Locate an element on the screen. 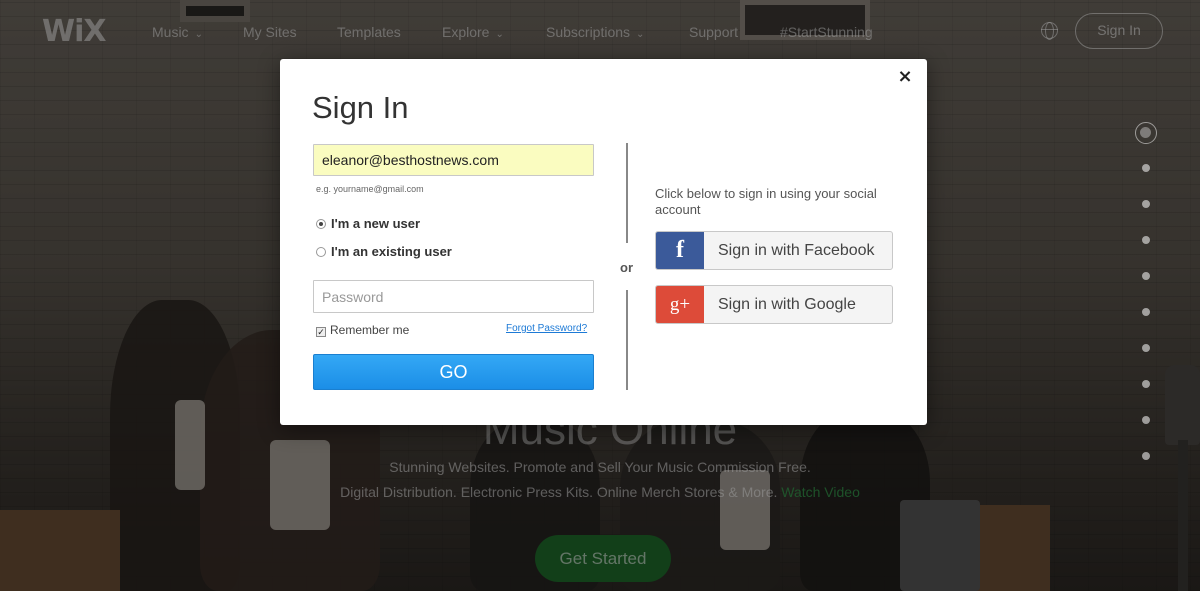 The width and height of the screenshot is (1200, 591). google-sign-in-button: g+ Sign in with Google is located at coordinates (774, 304).